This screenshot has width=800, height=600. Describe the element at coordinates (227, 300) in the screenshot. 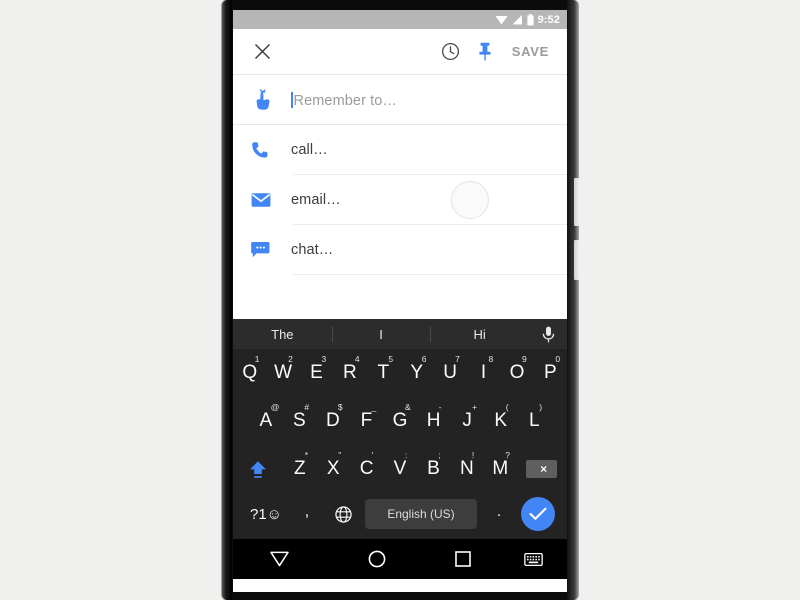

I see `phone-bezel-left` at that location.